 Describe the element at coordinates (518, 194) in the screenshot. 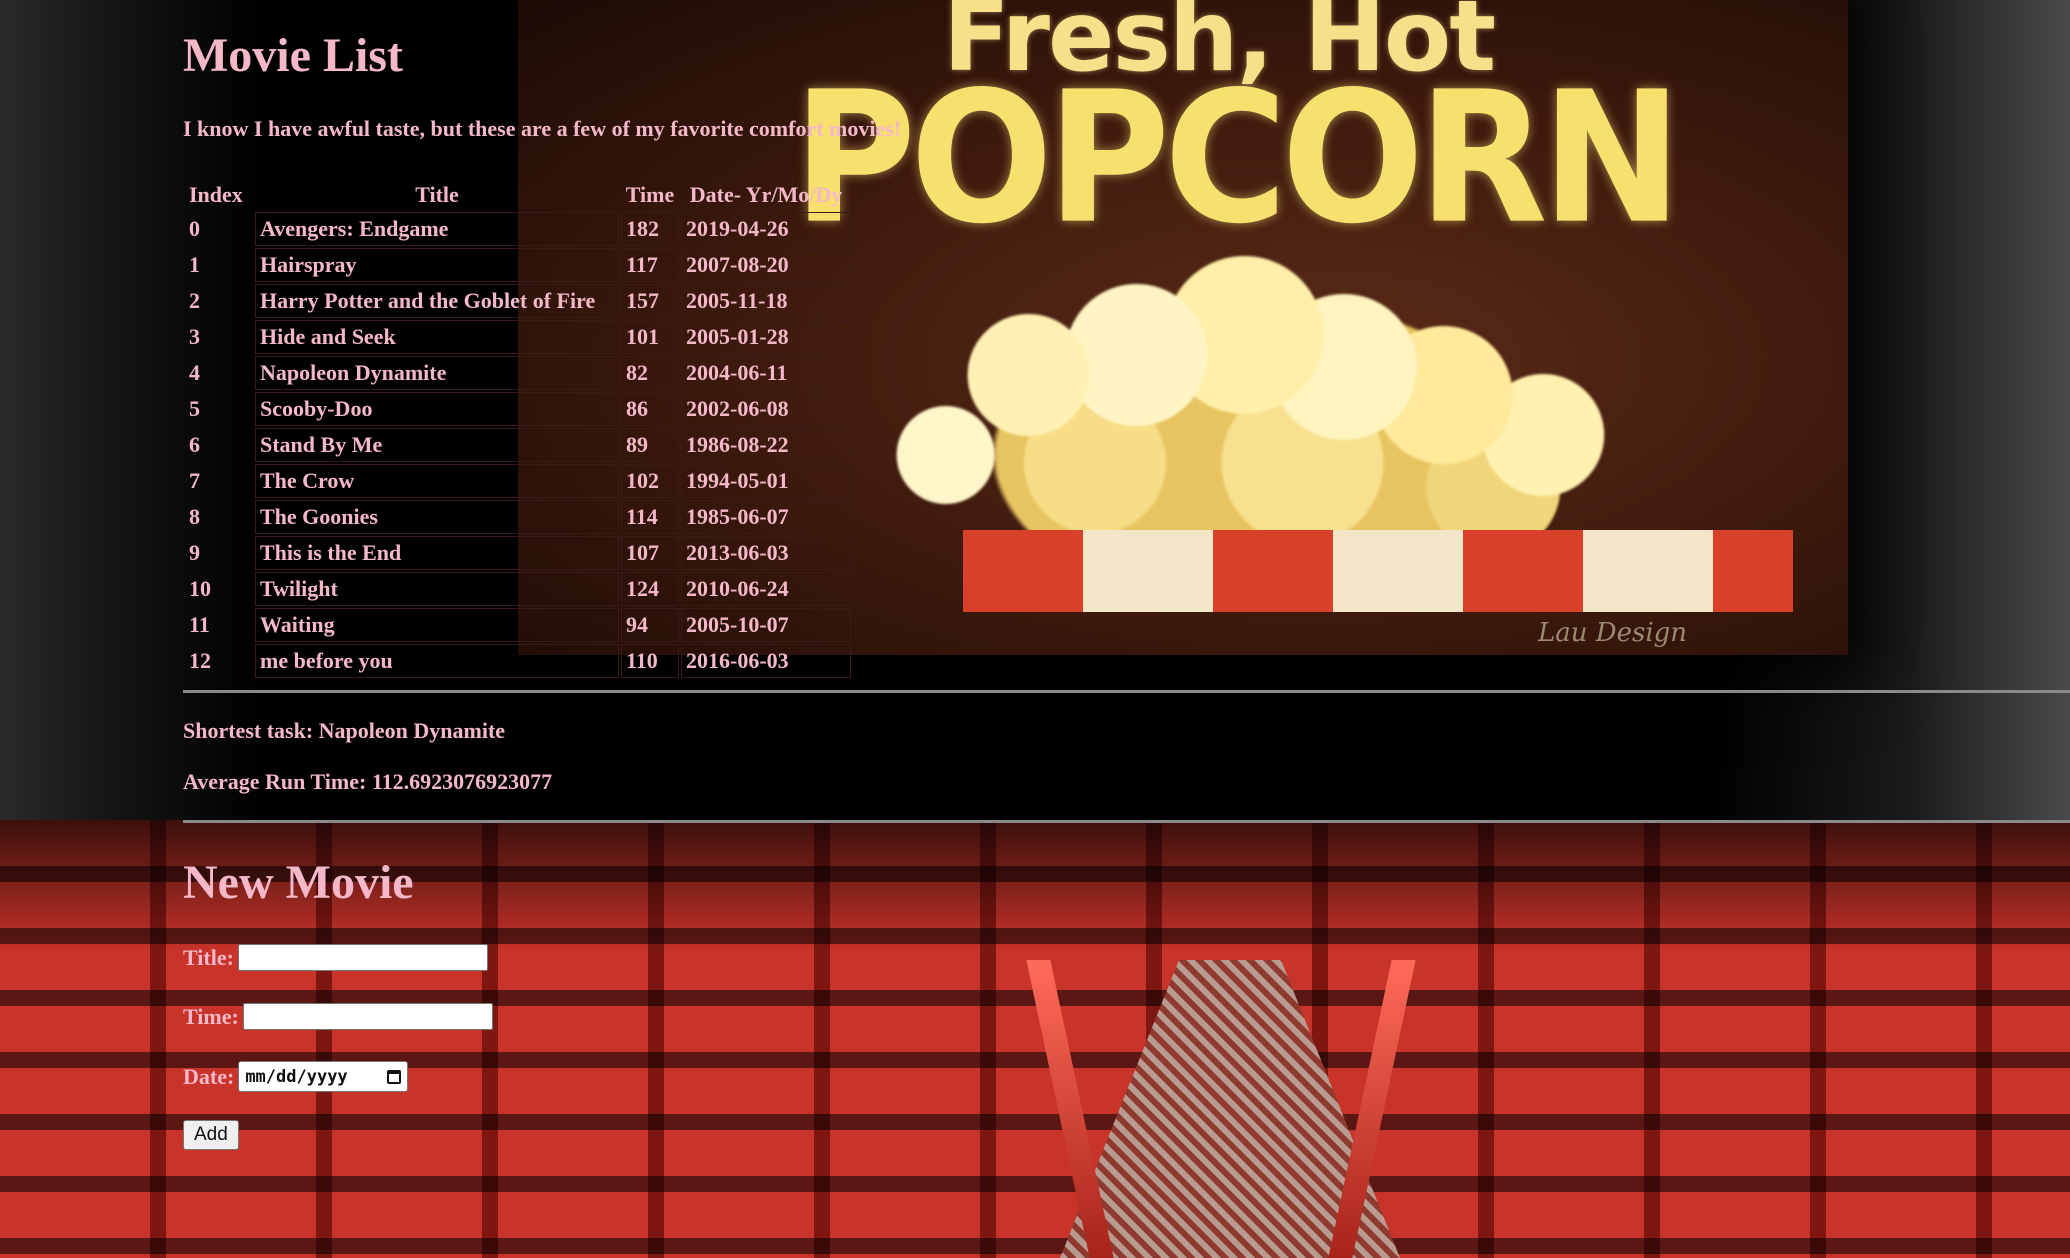

I see `table-header-row: Index Title Time Date- Yr/Mo/Dy` at that location.